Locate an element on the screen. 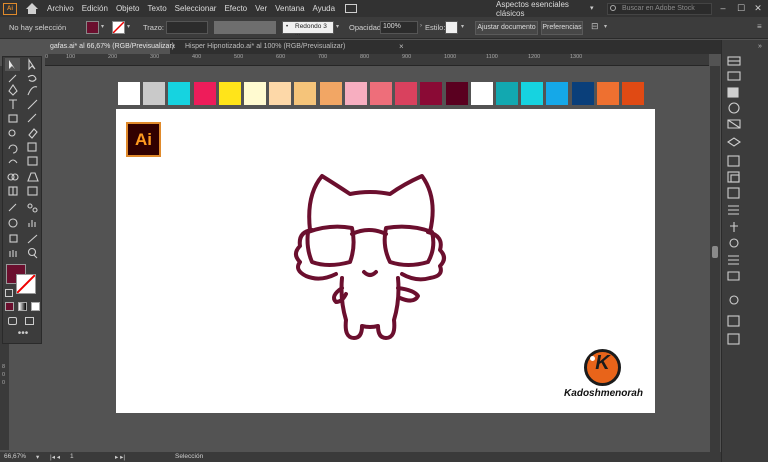 The height and width of the screenshot is (462, 768). line-tool-icon is located at coordinates (32, 105).